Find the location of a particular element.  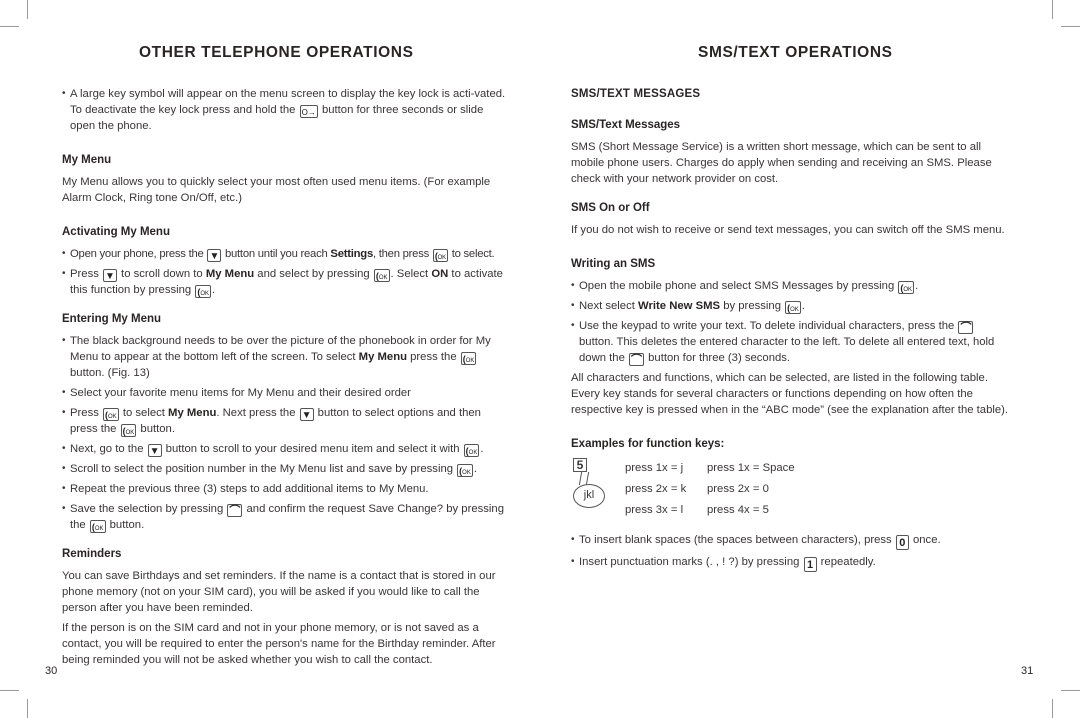

callout-bubble: jkl is located at coordinates (589, 496).